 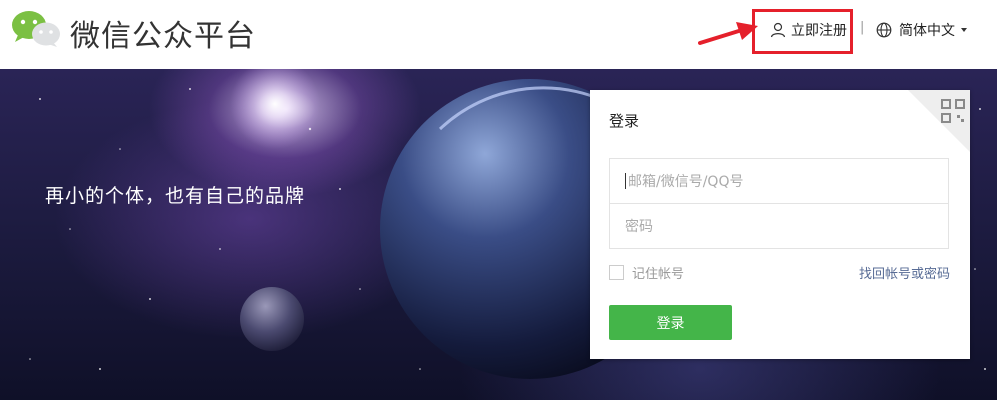 What do you see at coordinates (728, 33) in the screenshot?
I see `annotation-arrow` at bounding box center [728, 33].